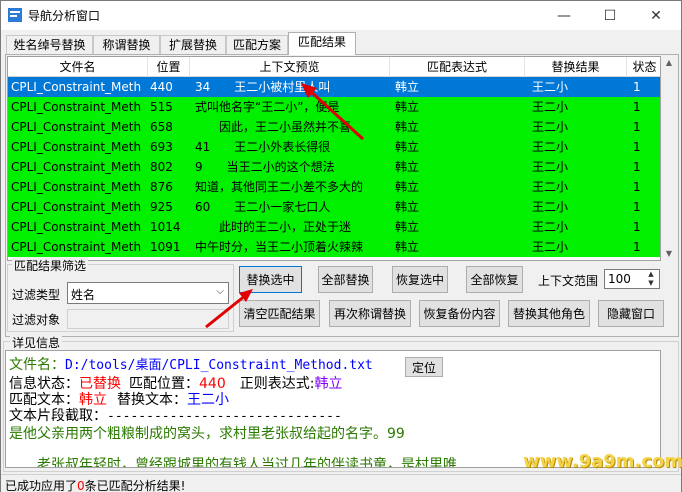  What do you see at coordinates (631, 313) in the screenshot?
I see `hide-window-button: 隐藏窗口` at bounding box center [631, 313].